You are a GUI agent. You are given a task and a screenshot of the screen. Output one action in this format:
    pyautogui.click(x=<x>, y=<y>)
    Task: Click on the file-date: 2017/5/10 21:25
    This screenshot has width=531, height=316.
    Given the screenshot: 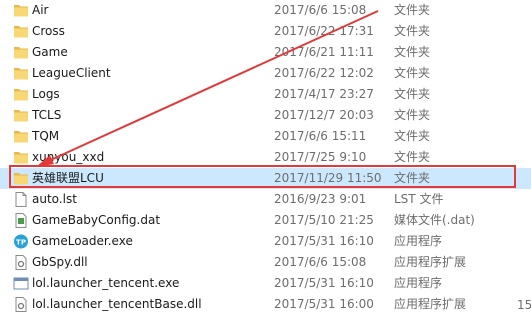 What is the action you would take?
    pyautogui.click(x=324, y=220)
    